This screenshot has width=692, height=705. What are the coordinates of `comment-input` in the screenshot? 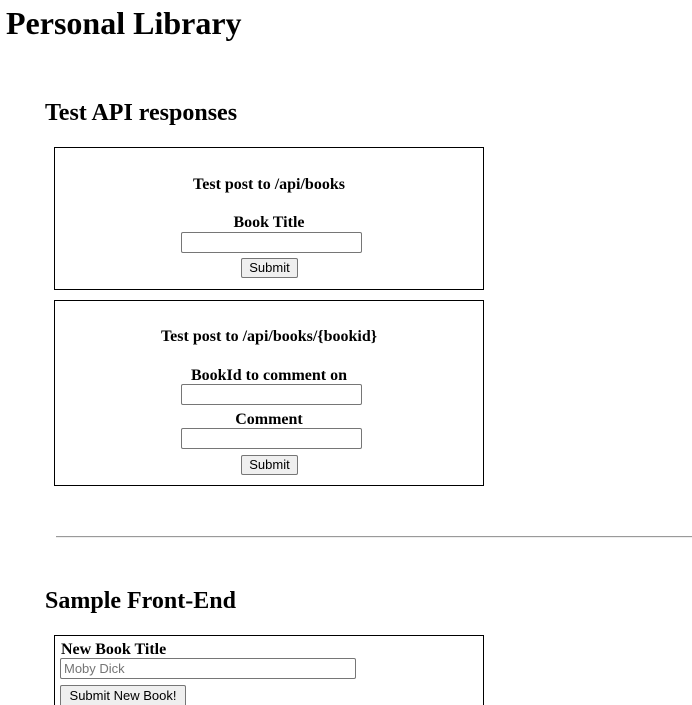 It's located at (271, 438).